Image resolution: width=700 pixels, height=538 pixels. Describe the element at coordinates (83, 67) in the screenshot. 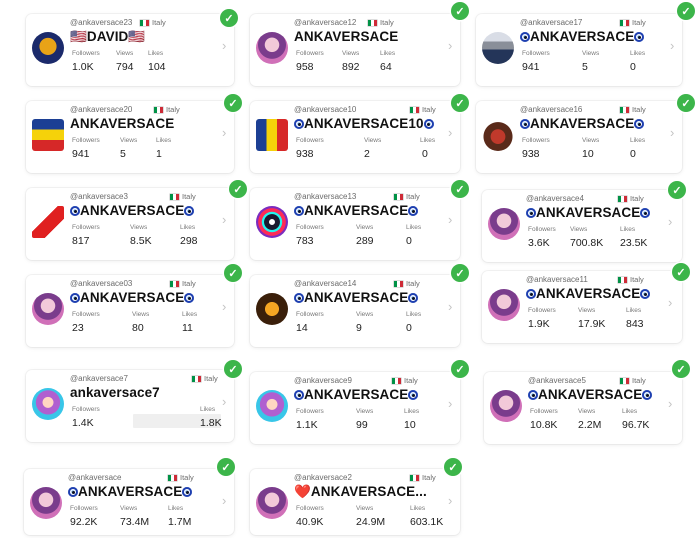

I see `followers-count: 1.0K` at that location.